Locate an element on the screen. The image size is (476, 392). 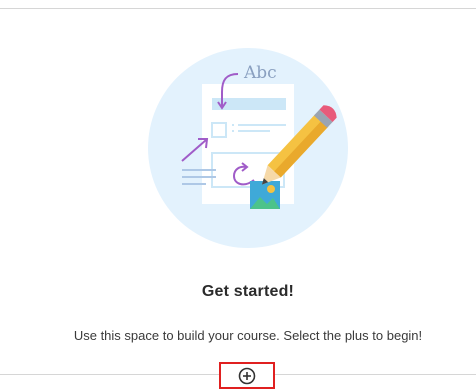
page-title: Get started! is located at coordinates (248, 291).